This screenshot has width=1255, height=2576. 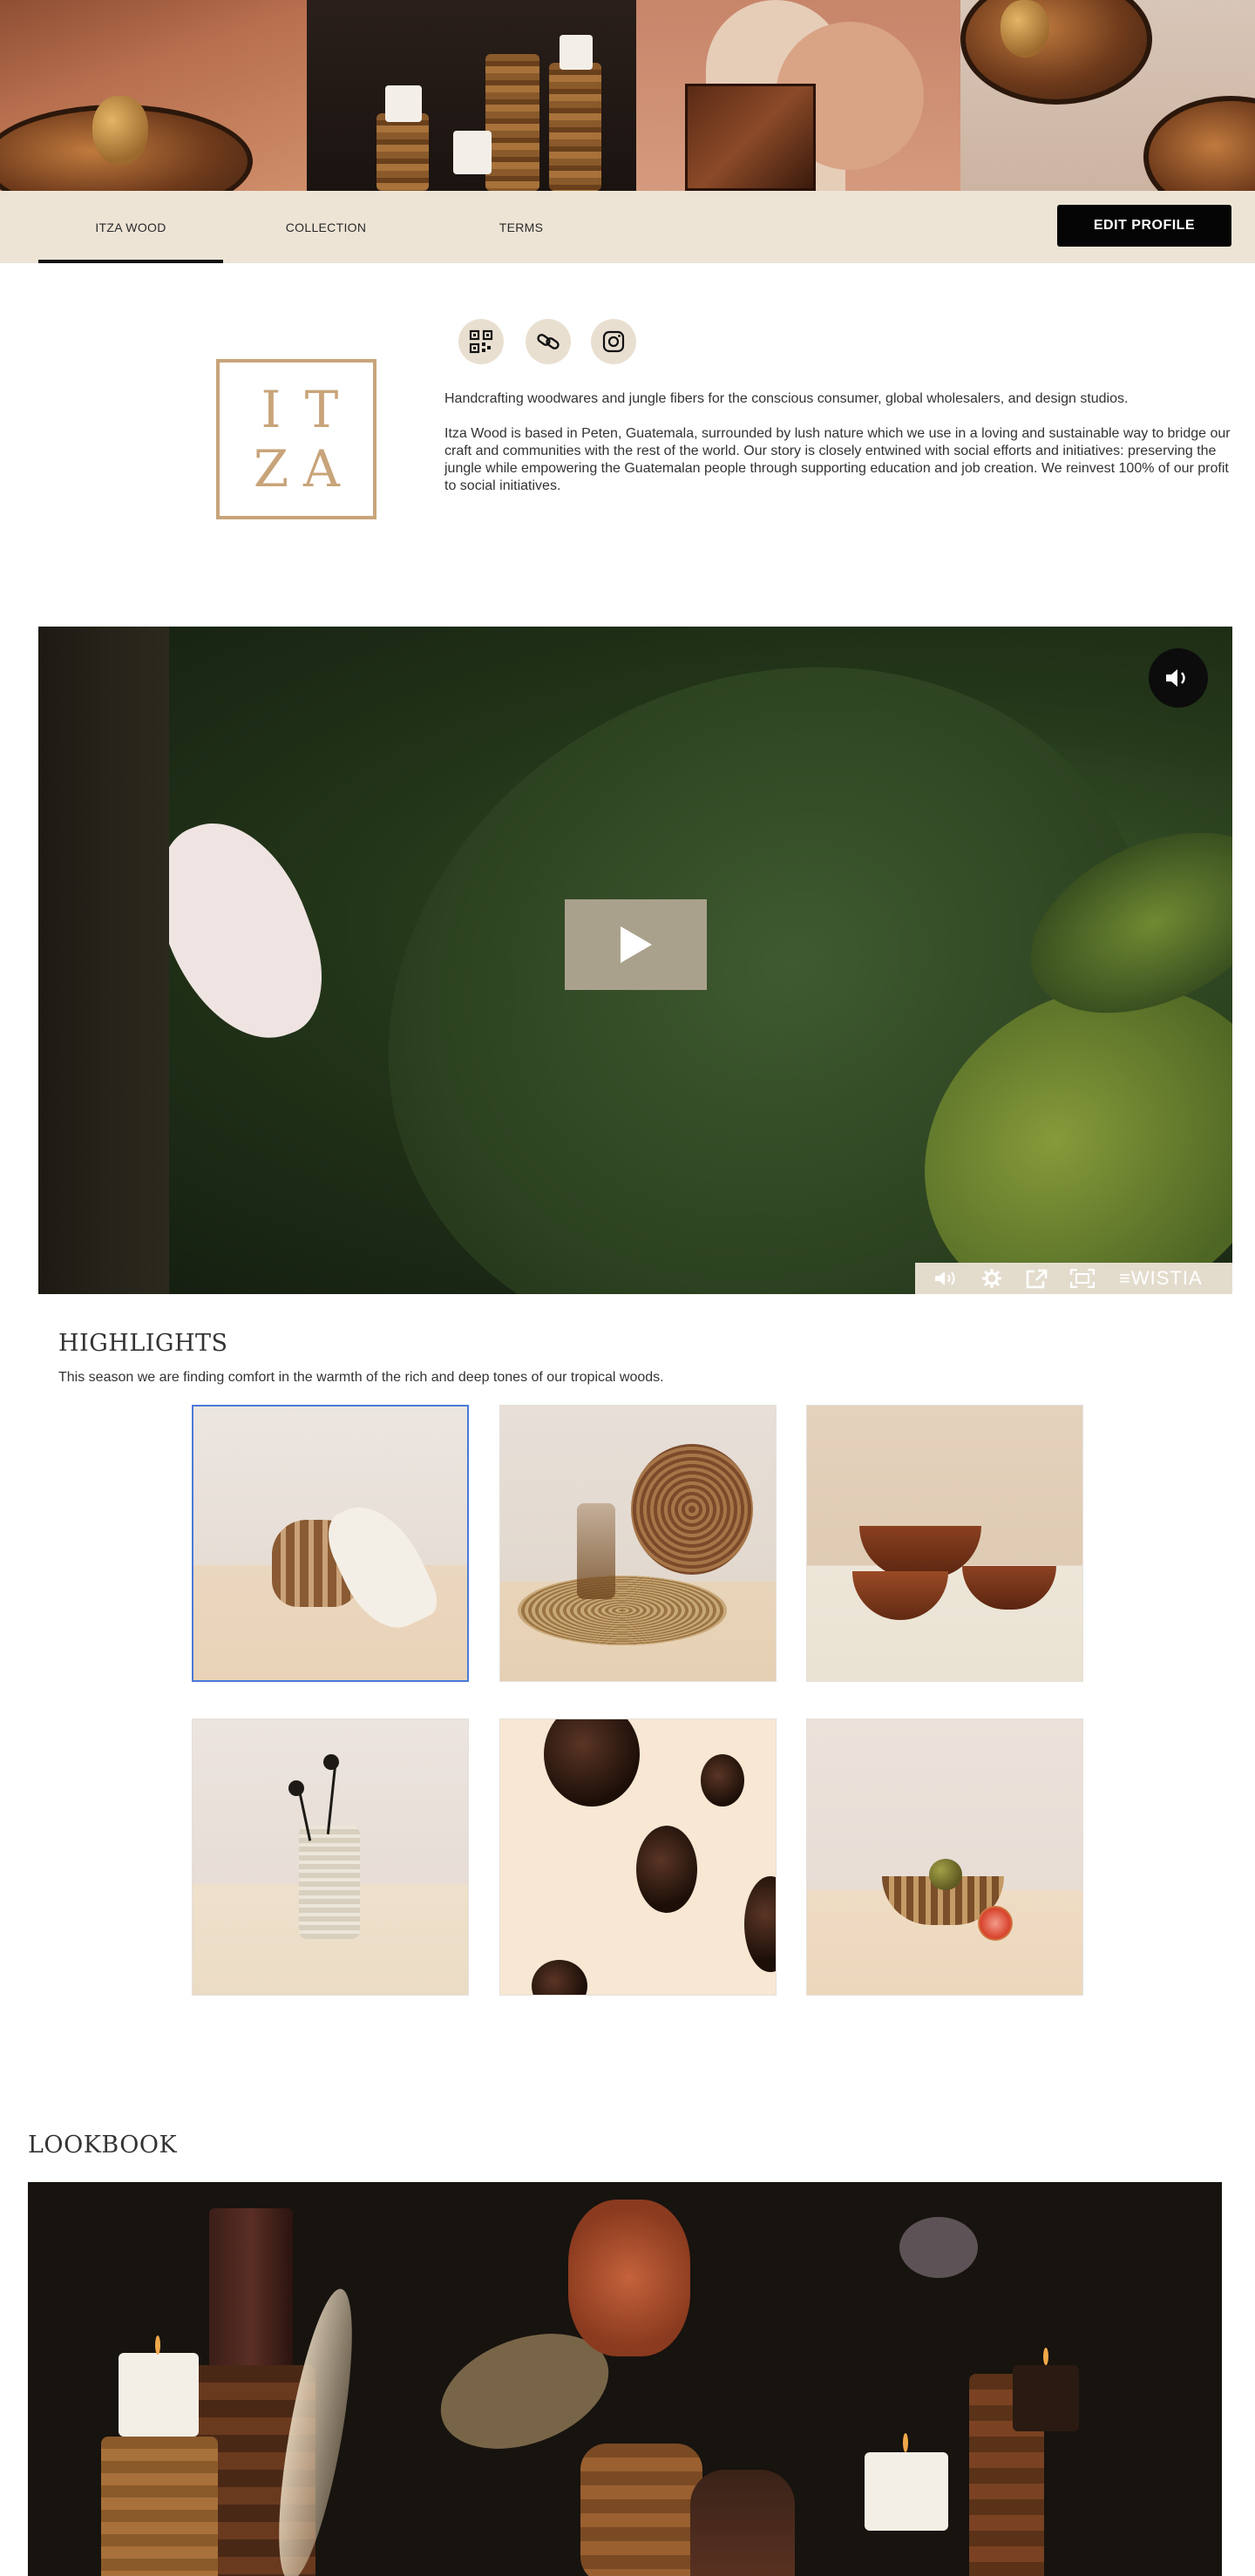 I want to click on highlight-item-basket-towel, so click(x=331, y=1544).